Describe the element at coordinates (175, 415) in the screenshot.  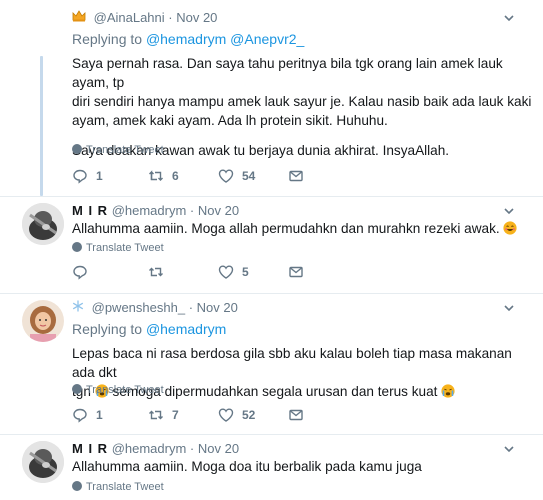
I see `retweet-count: 7` at that location.